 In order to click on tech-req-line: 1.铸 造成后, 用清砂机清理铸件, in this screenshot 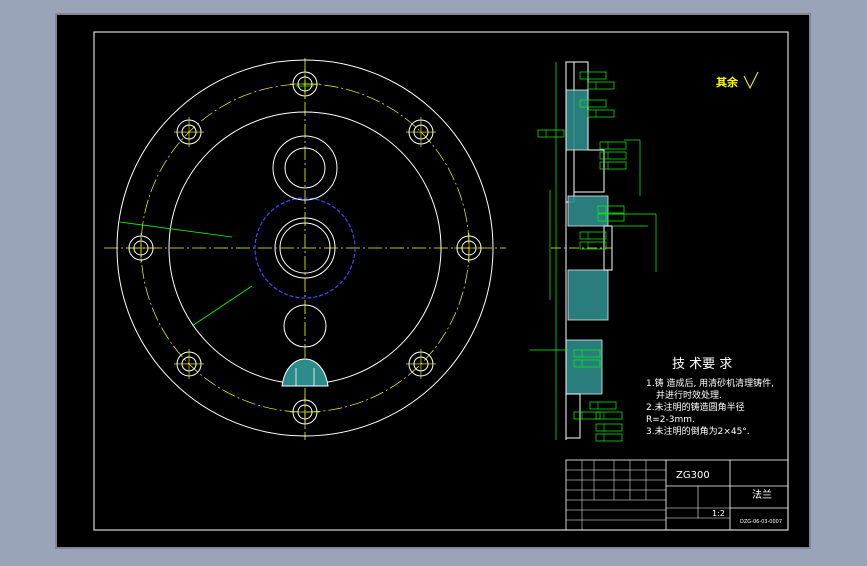, I will do `click(710, 383)`.